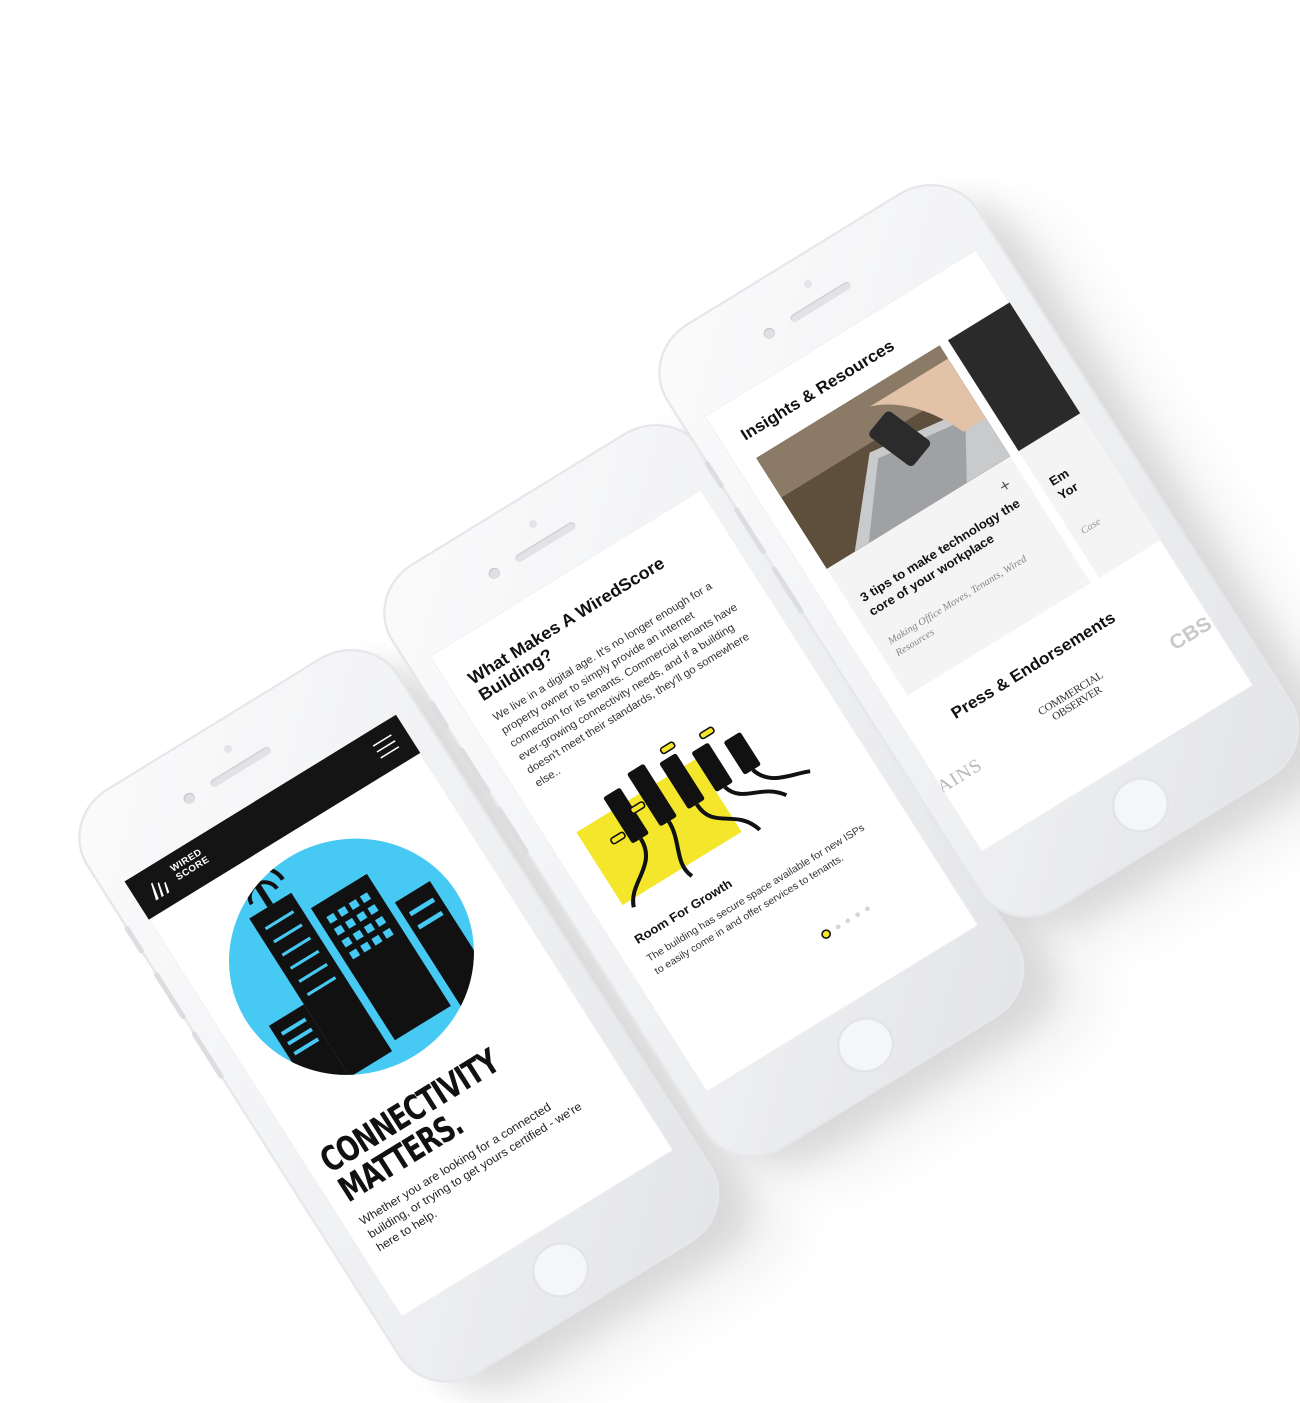 This screenshot has height=1403, width=1300. Describe the element at coordinates (826, 934) in the screenshot. I see `pagination-dot-active` at that location.